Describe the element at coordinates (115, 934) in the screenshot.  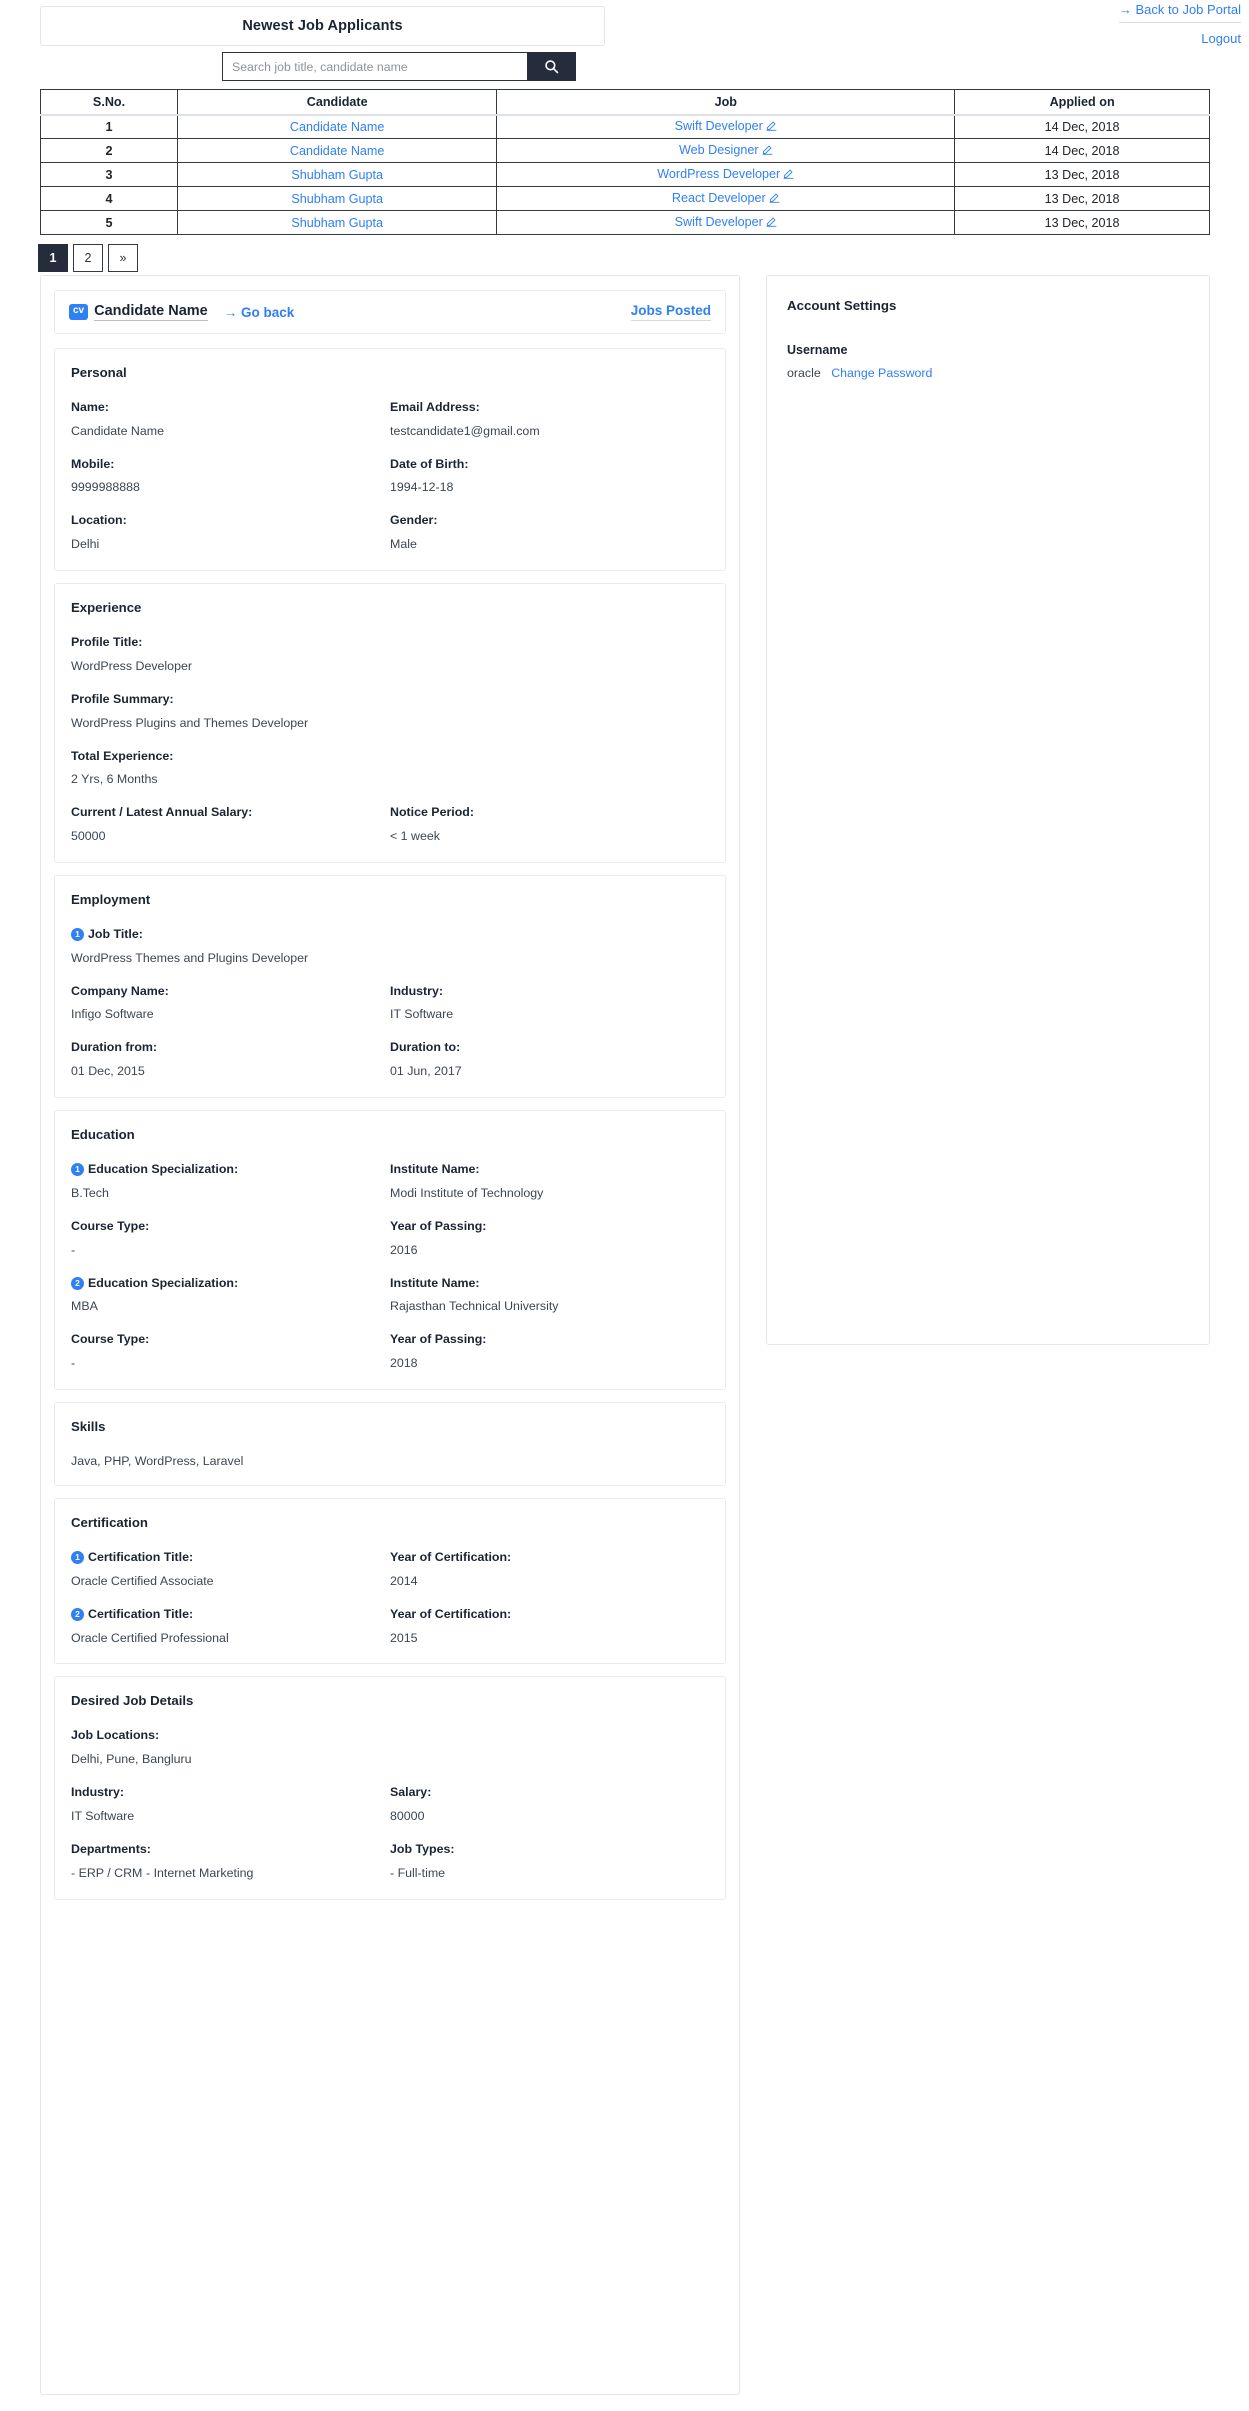
I see `field-job-title-label-text: Job Title:` at that location.